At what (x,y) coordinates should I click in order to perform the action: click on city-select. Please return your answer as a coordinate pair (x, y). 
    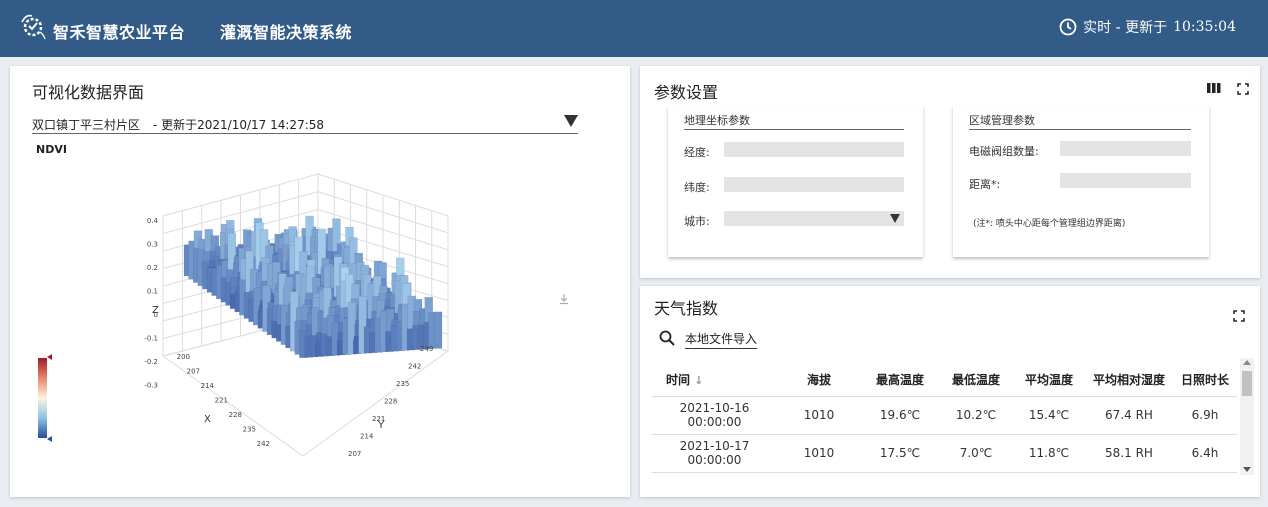
    Looking at the image, I should click on (814, 218).